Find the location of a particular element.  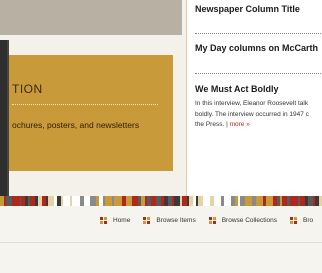

nav-label: Browse Items is located at coordinates (176, 220).